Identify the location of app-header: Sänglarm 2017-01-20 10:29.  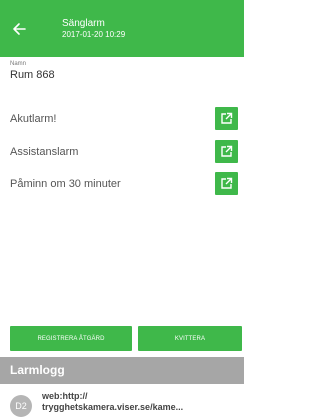
(122, 28).